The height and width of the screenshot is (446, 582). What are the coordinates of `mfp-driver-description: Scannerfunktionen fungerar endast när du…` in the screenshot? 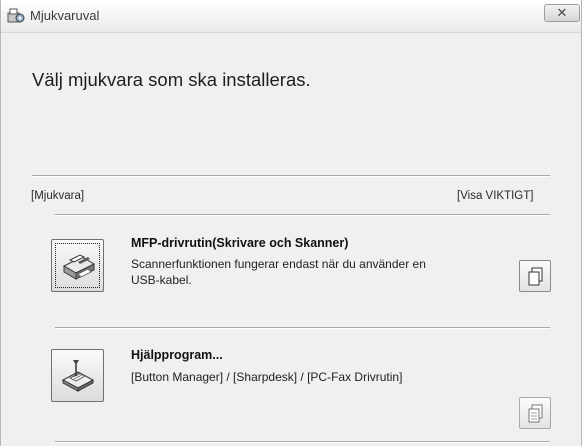 It's located at (278, 272).